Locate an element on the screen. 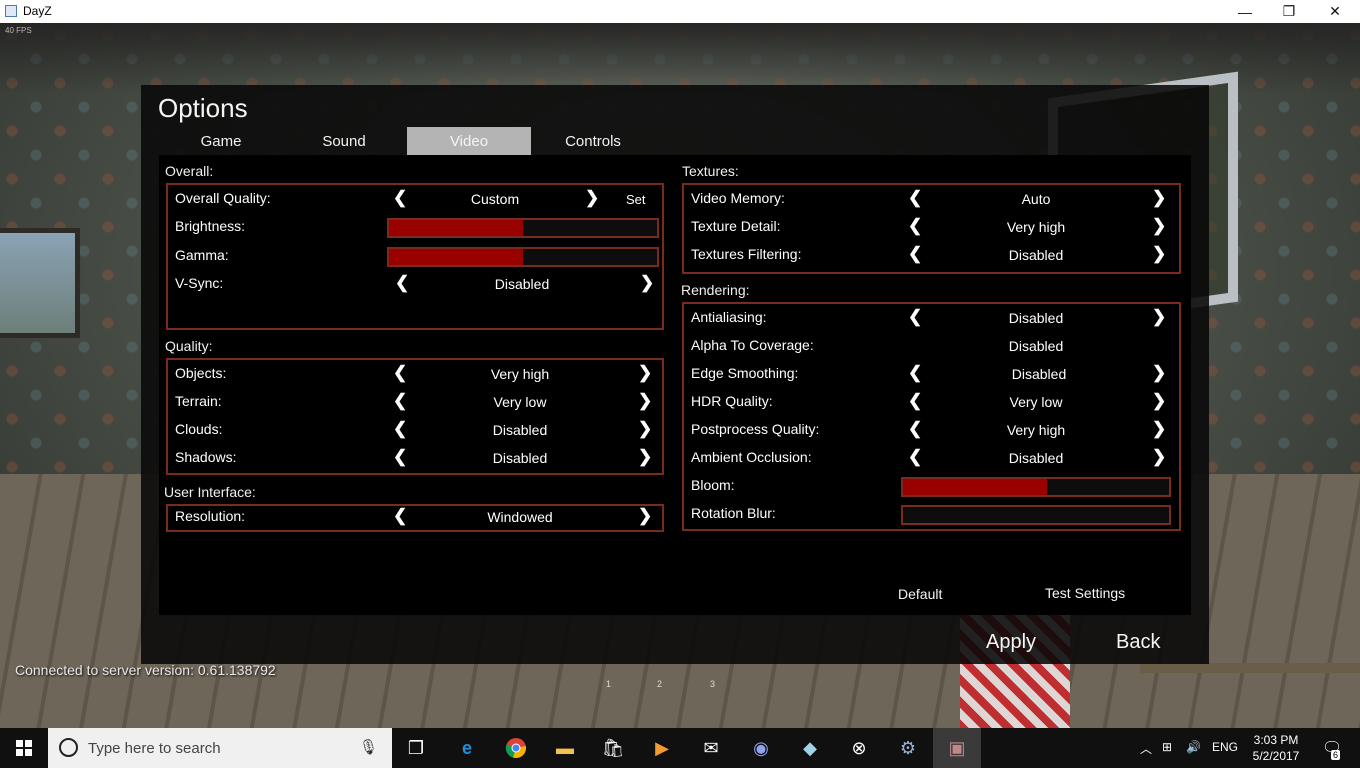 The image size is (1360, 768). dayz-taskbar-icon: ▣ is located at coordinates (957, 748).